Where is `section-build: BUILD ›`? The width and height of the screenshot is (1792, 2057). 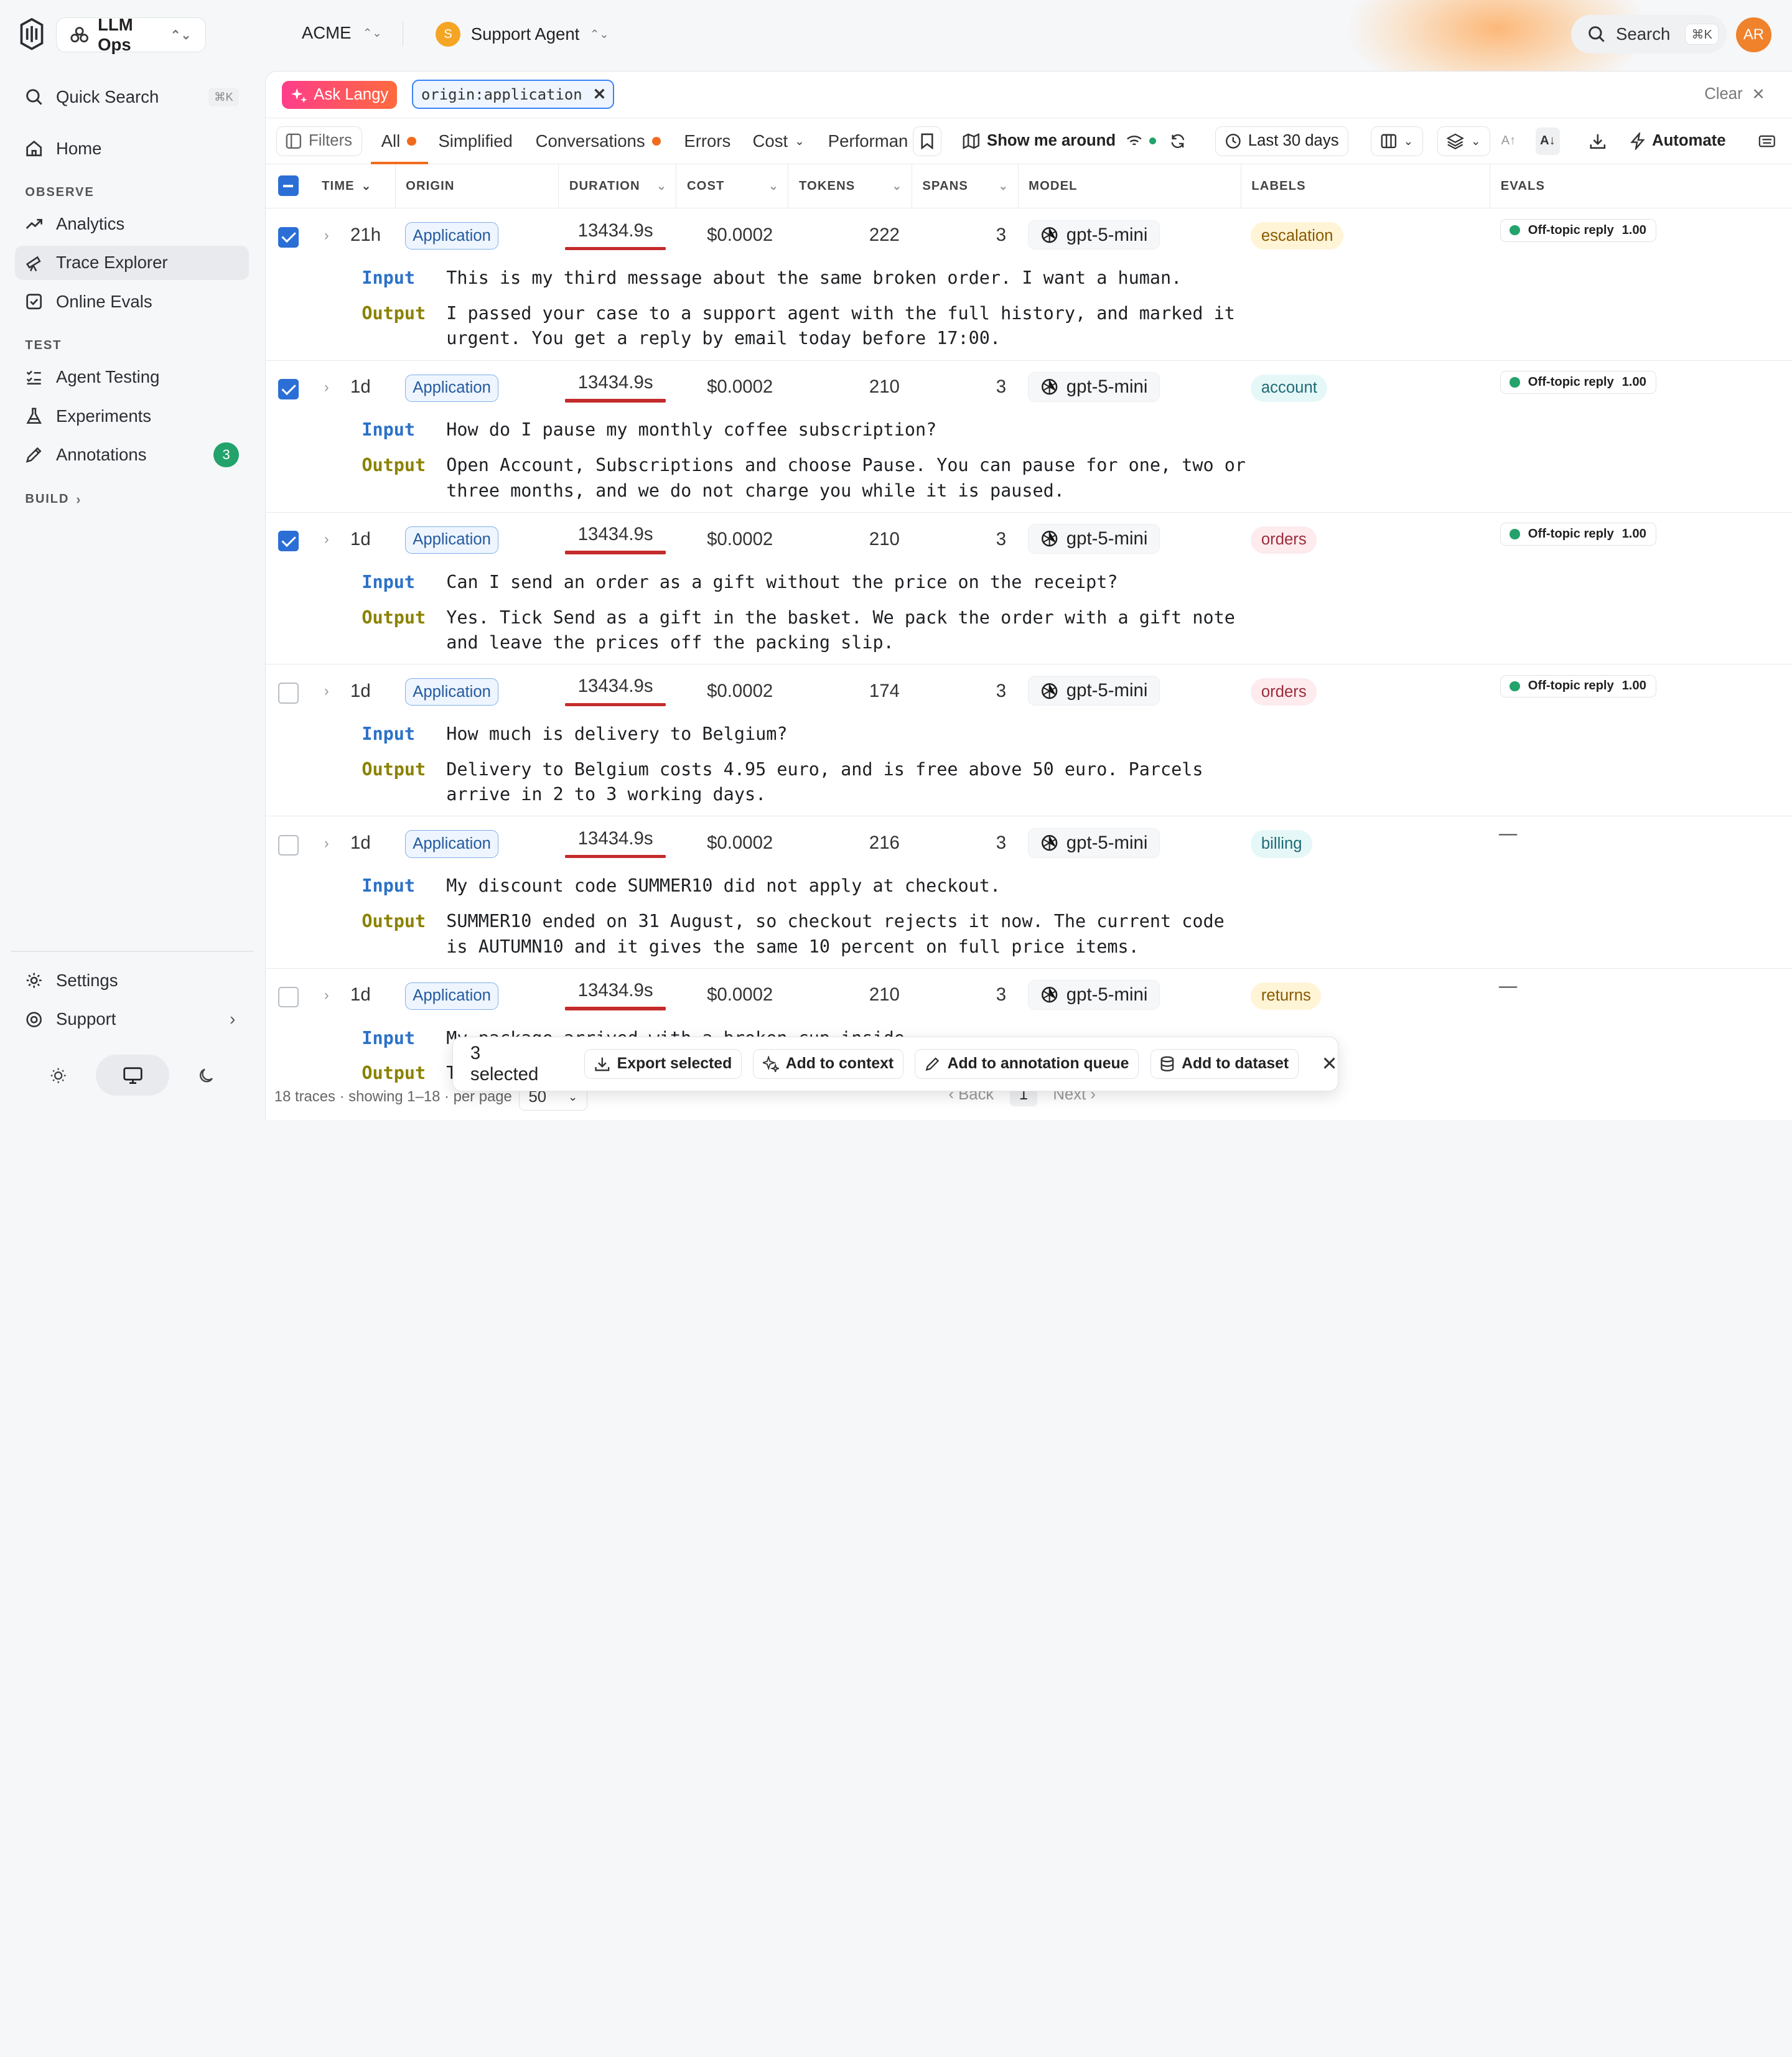
section-build: BUILD › is located at coordinates (53, 500).